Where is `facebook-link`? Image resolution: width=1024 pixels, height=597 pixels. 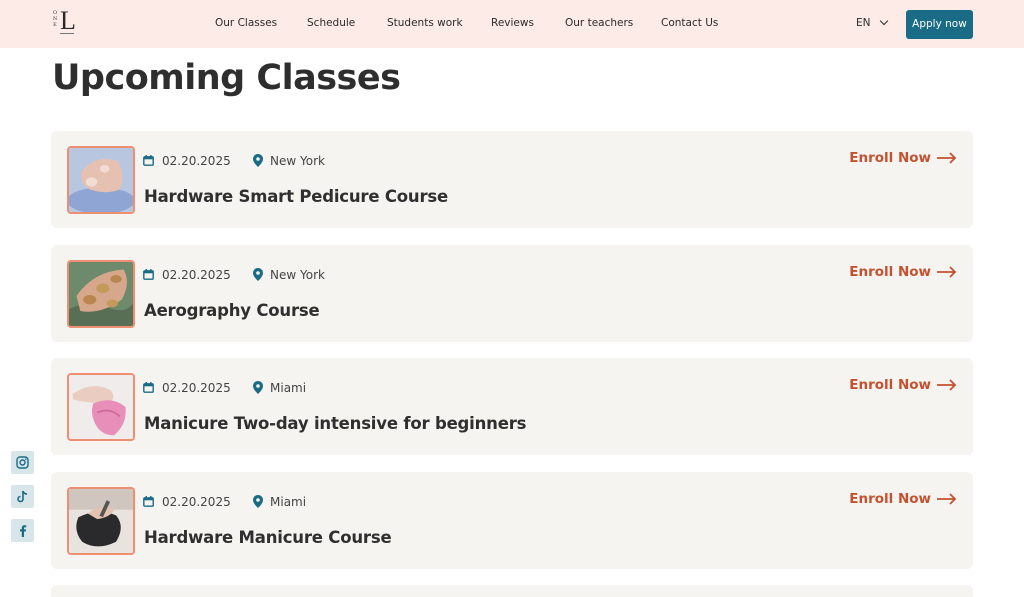
facebook-link is located at coordinates (22, 530).